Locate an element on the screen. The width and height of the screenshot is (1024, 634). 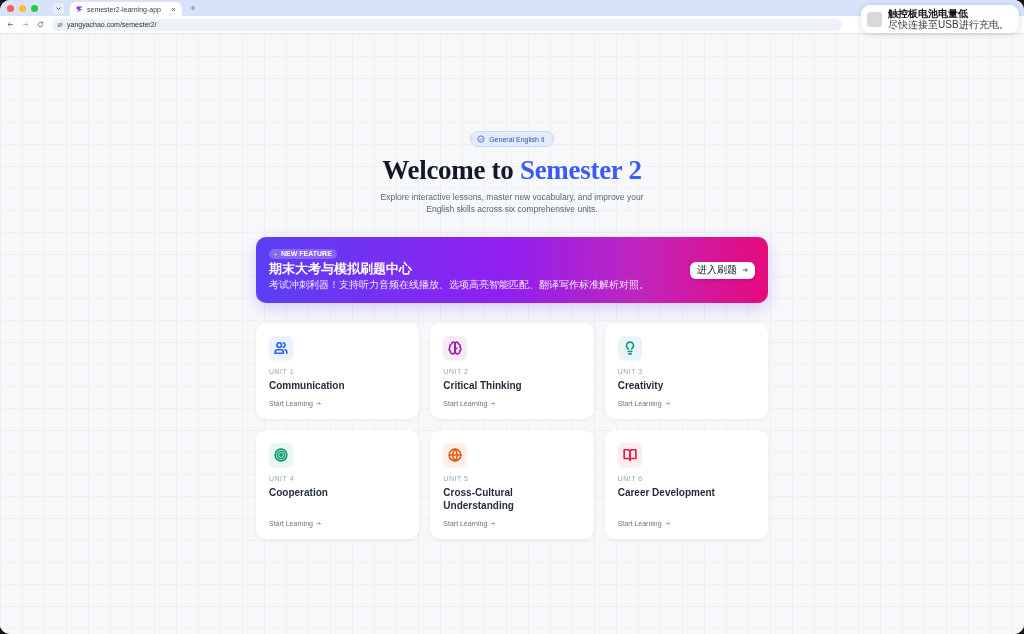
unit-title: Communication is located at coordinates (307, 385).